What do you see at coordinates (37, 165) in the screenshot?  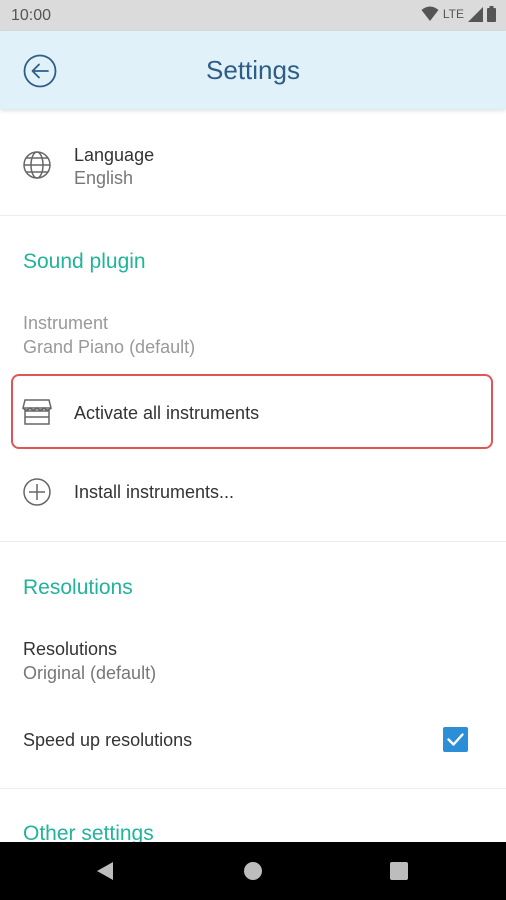 I see `globe-icon` at bounding box center [37, 165].